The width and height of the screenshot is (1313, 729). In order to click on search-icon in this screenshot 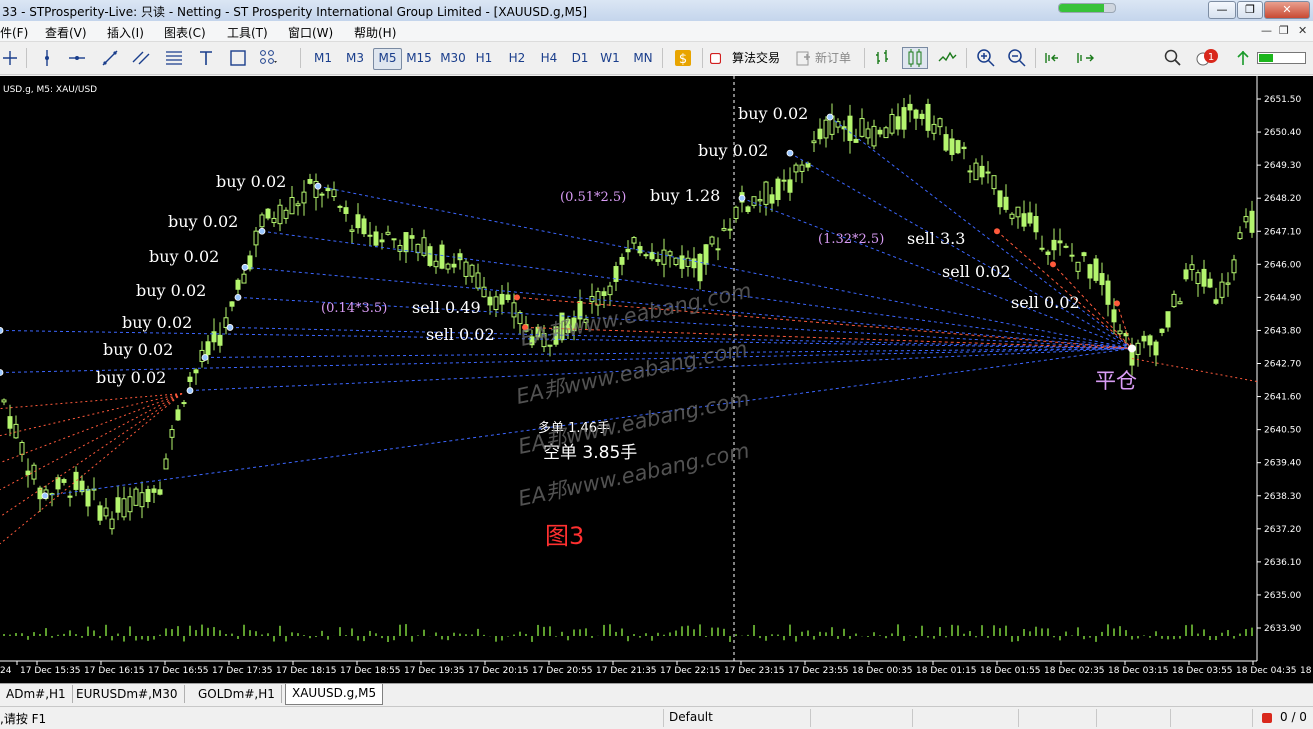, I will do `click(1173, 58)`.